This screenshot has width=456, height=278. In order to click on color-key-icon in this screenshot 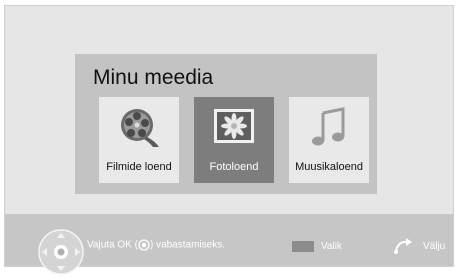, I will do `click(303, 246)`.